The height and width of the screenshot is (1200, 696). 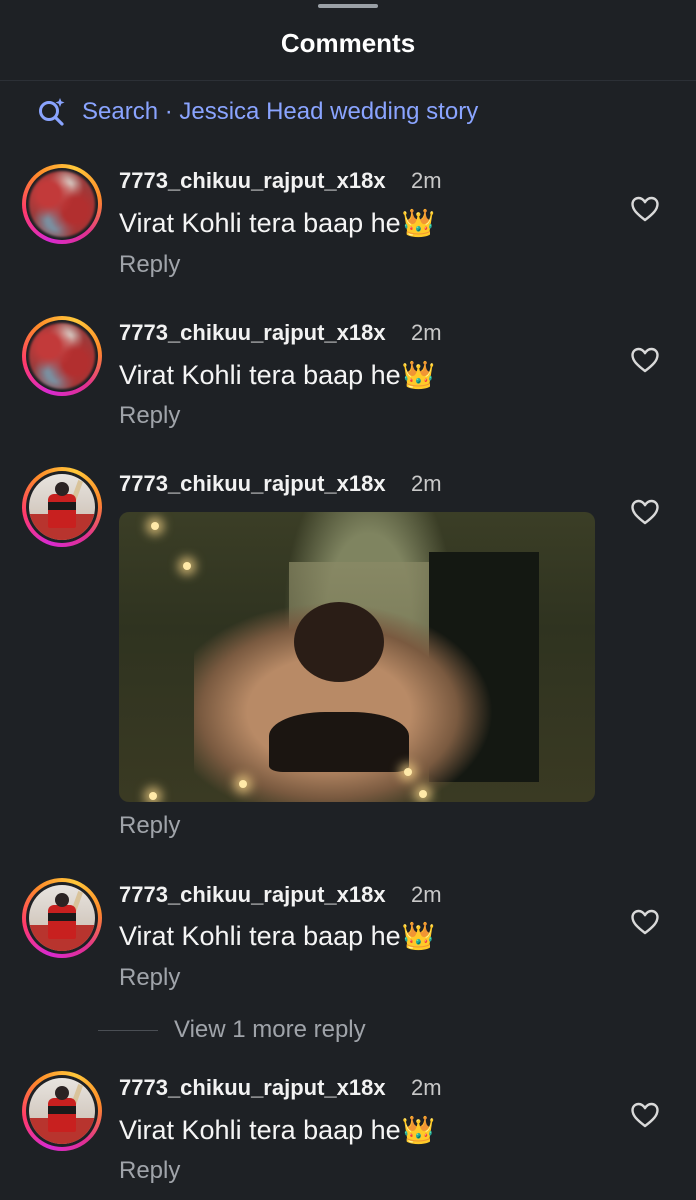 I want to click on search-sparkle-icon, so click(x=52, y=112).